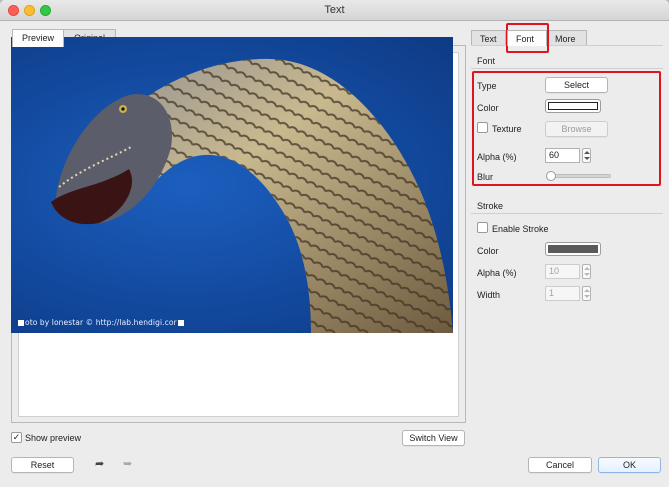 Image resolution: width=669 pixels, height=487 pixels. I want to click on font-section-title: Font, so click(486, 61).